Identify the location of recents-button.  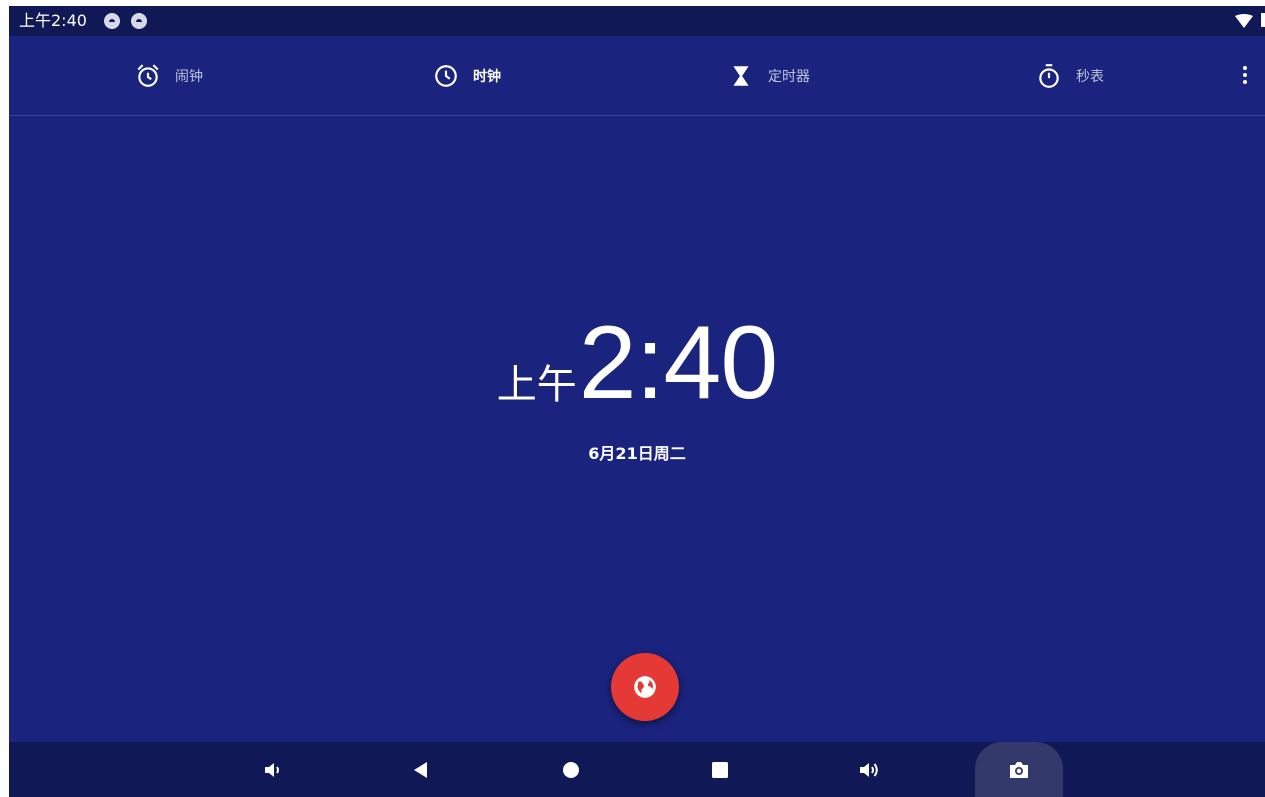
(720, 769).